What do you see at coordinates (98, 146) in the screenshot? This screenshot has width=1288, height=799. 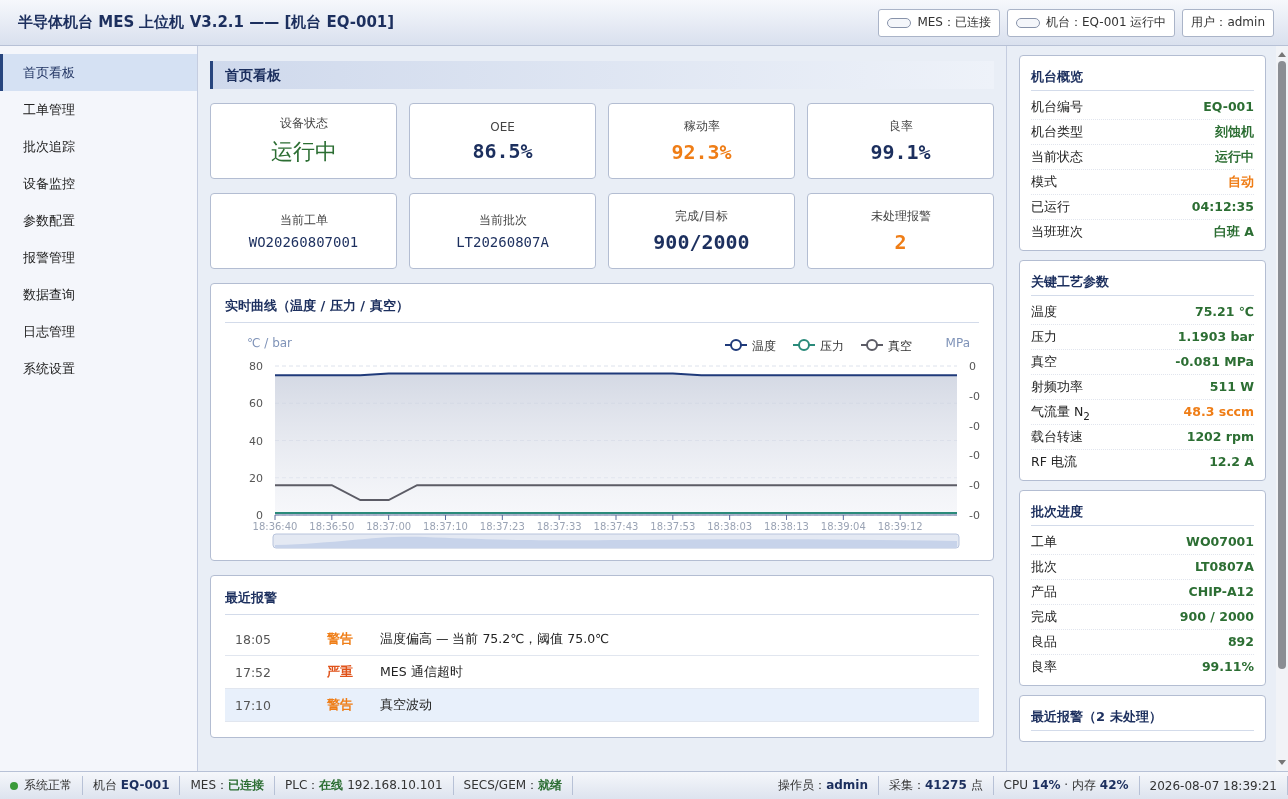 I see `nav-item: 批次追踪` at bounding box center [98, 146].